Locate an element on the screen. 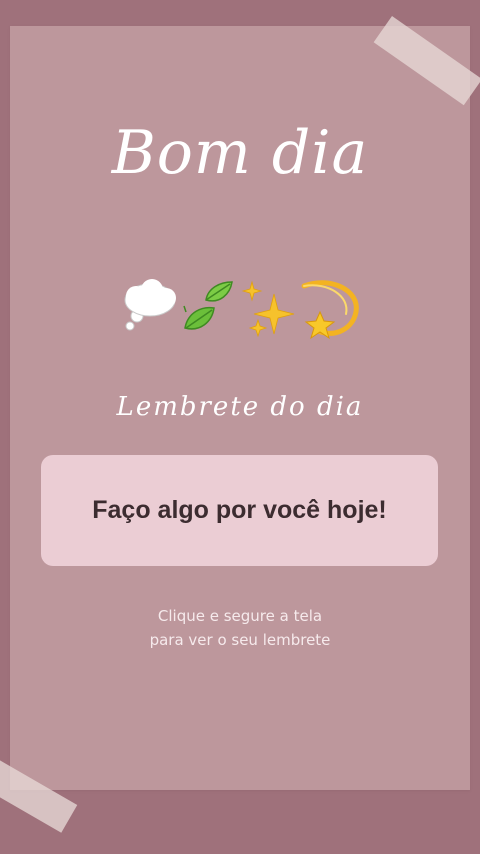  reminder-box: Faço algo por você hoje! is located at coordinates (239, 510).